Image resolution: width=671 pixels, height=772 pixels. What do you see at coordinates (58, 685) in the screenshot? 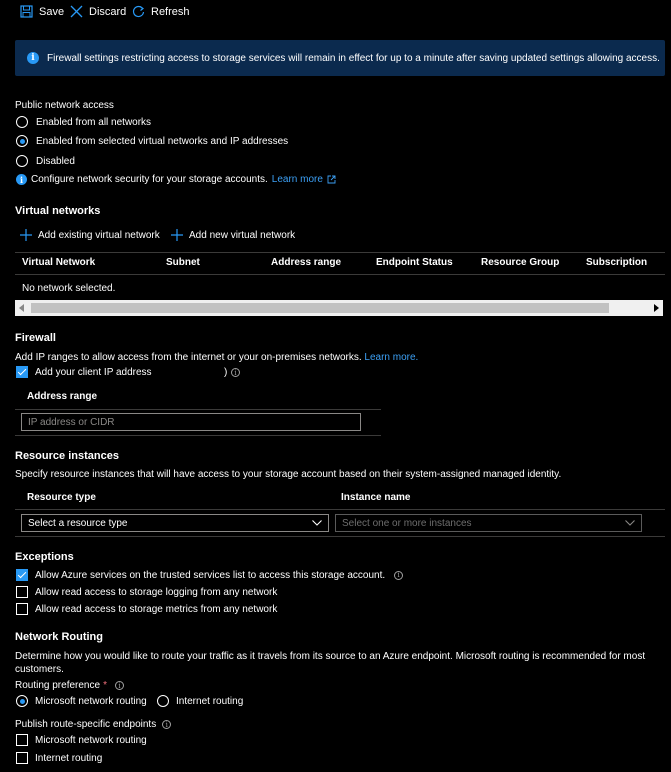
I see `routing-preference-label: Routing preference` at bounding box center [58, 685].